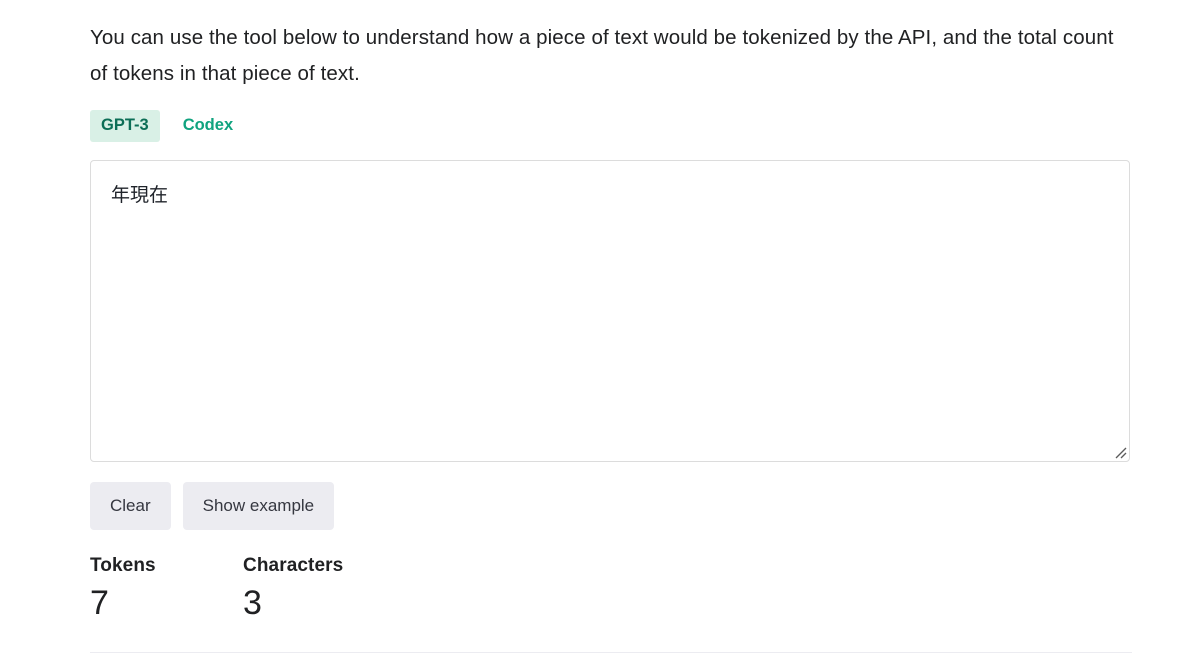 The height and width of the screenshot is (659, 1200). What do you see at coordinates (293, 565) in the screenshot?
I see `characters-label: Characters` at bounding box center [293, 565].